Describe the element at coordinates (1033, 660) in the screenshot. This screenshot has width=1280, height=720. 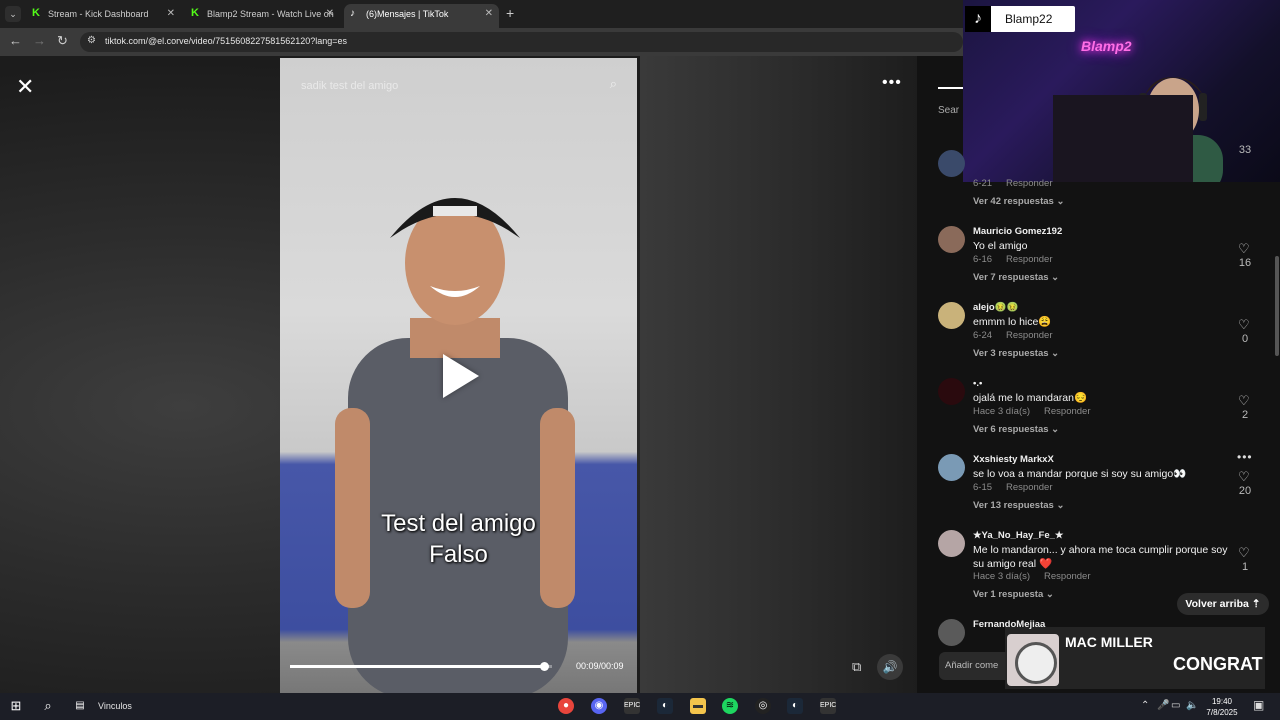
I see `album-art` at that location.